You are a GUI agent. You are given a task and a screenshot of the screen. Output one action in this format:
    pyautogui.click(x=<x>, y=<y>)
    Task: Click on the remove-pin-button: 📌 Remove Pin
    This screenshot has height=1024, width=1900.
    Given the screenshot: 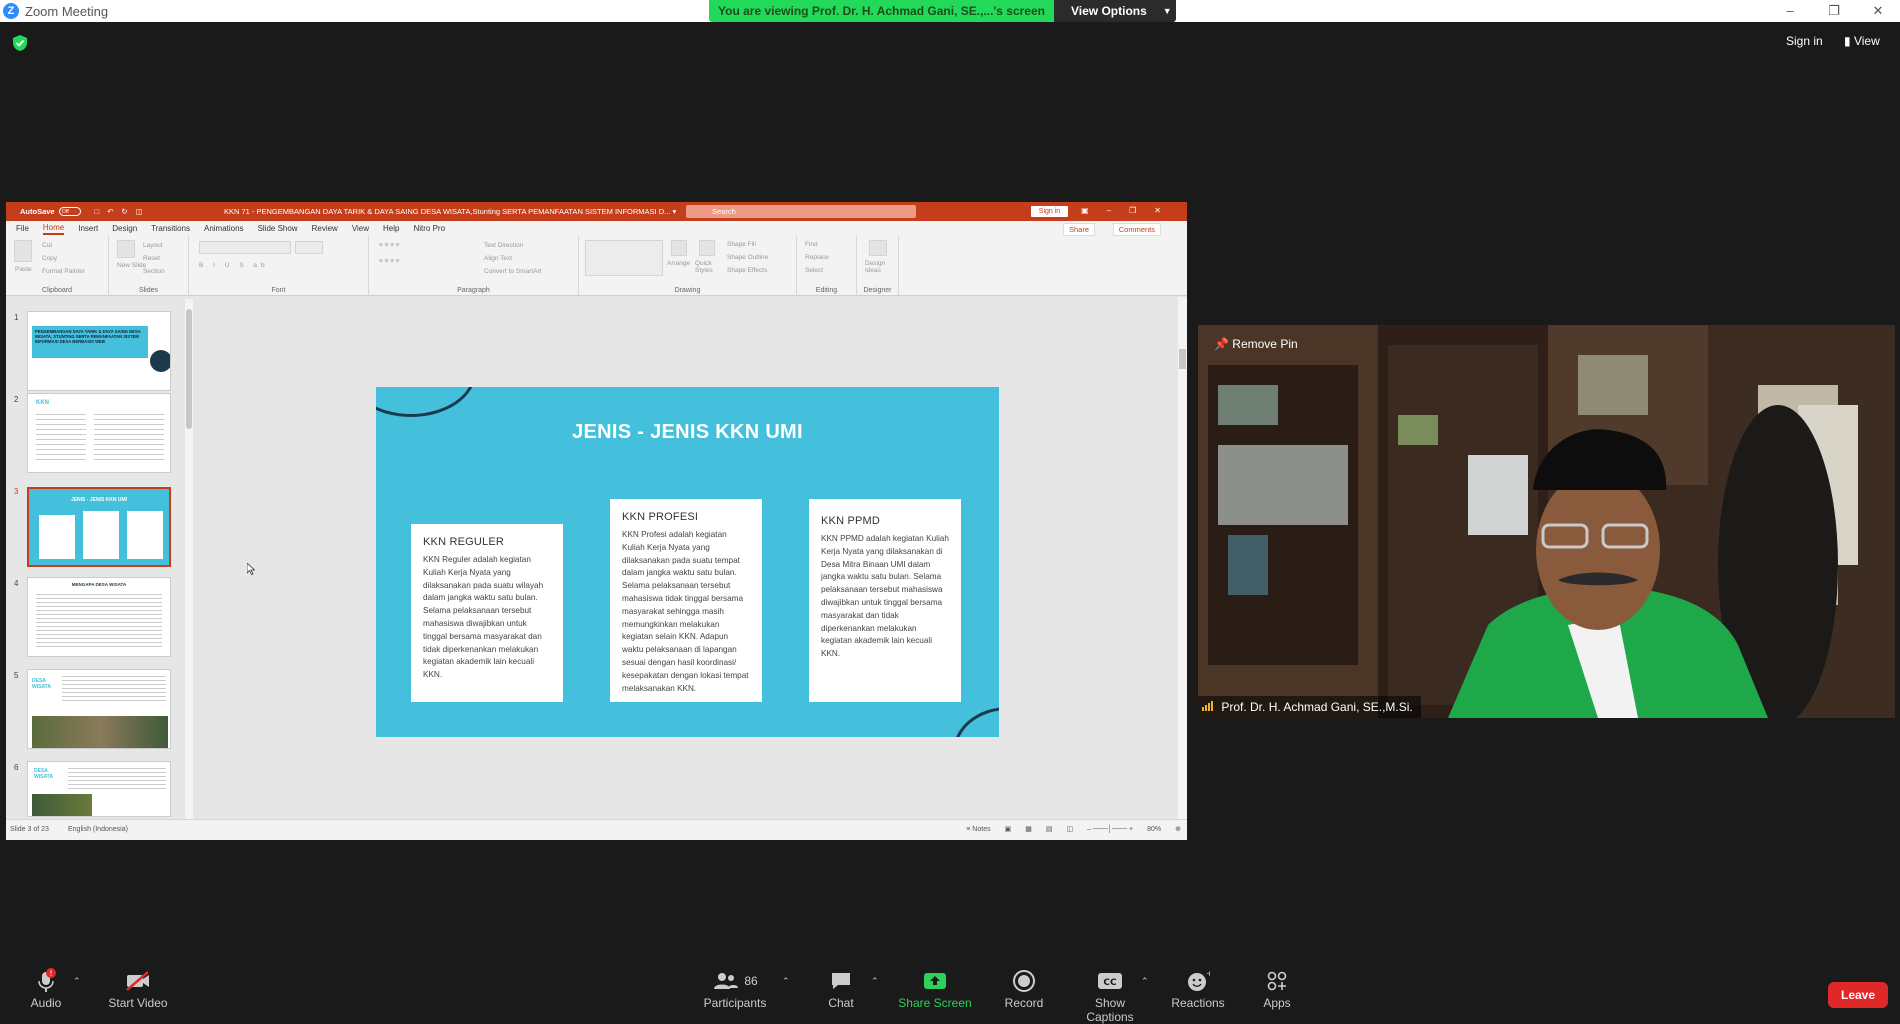 What is the action you would take?
    pyautogui.click(x=1256, y=344)
    